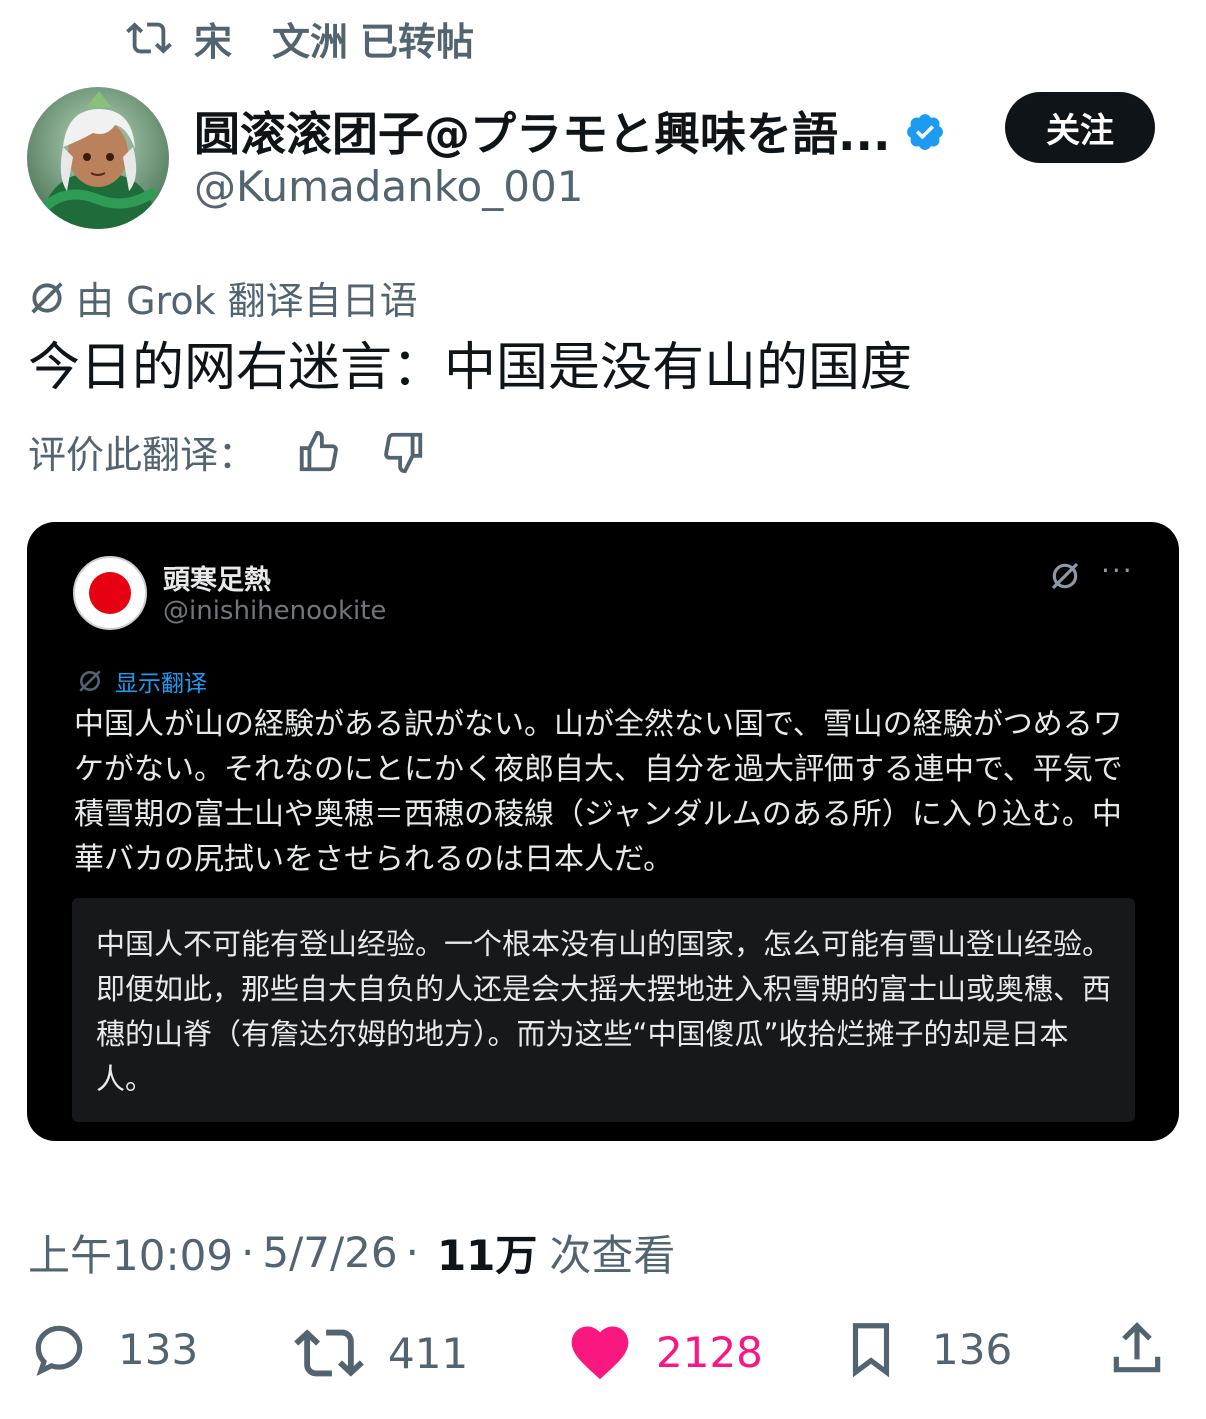 The width and height of the screenshot is (1206, 1419). Describe the element at coordinates (403, 452) in the screenshot. I see `thumbs-down-icon` at that location.